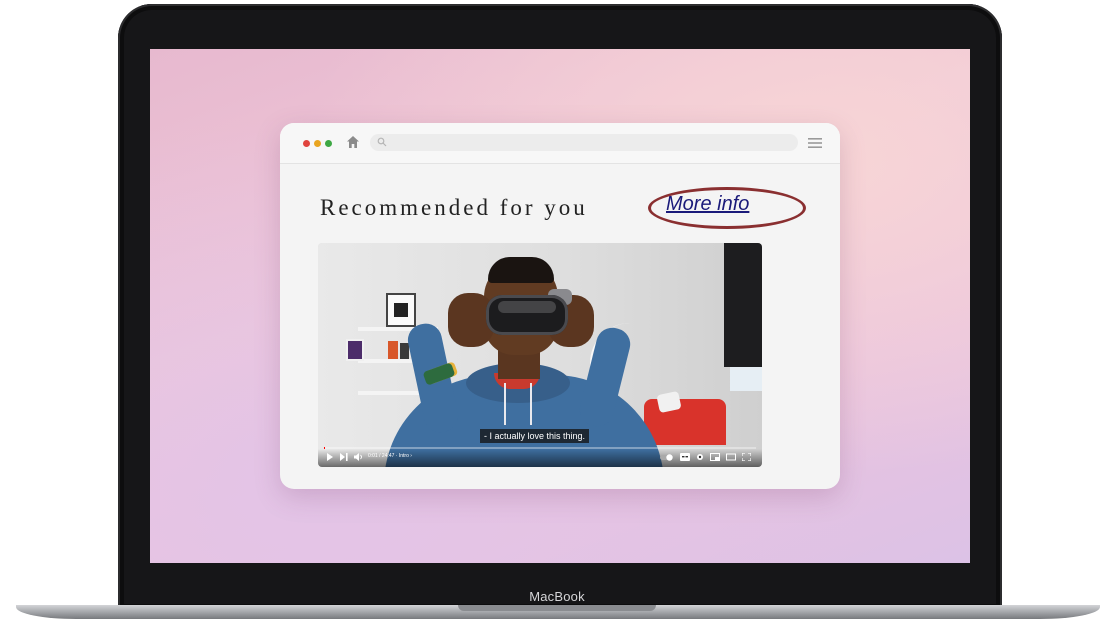  I want to click on next-icon, so click(344, 457).